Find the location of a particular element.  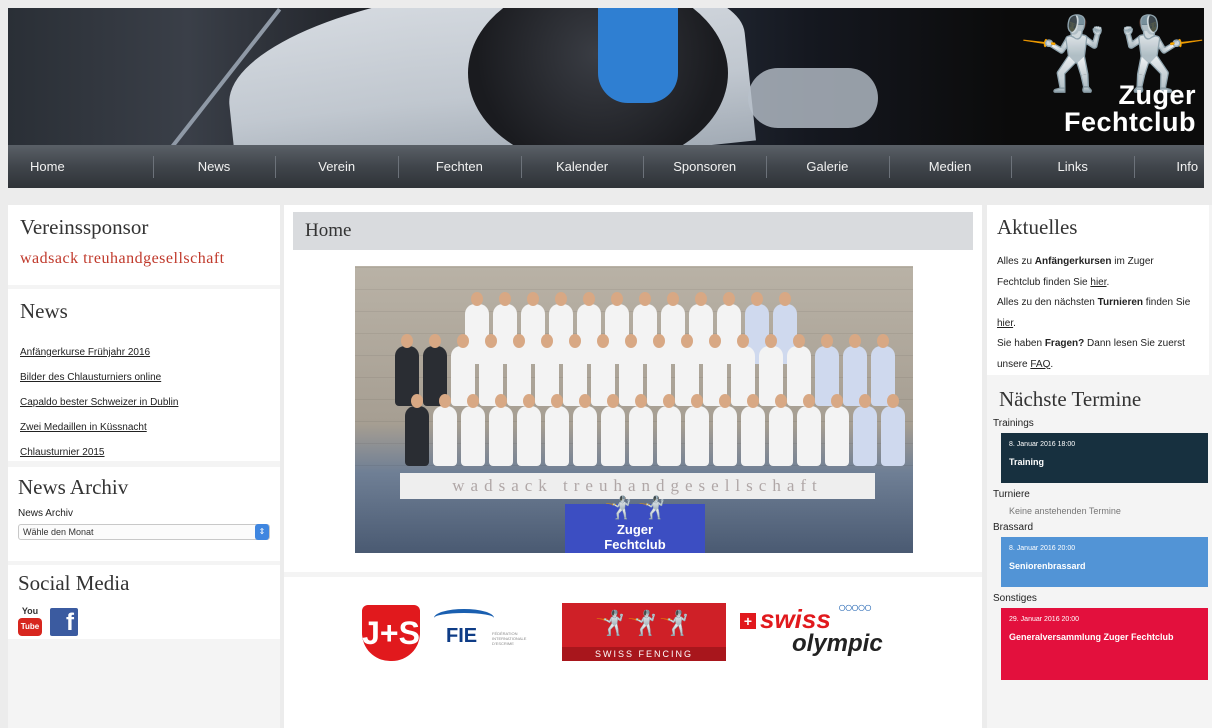

youtube-icon-top: You is located at coordinates (30, 611).